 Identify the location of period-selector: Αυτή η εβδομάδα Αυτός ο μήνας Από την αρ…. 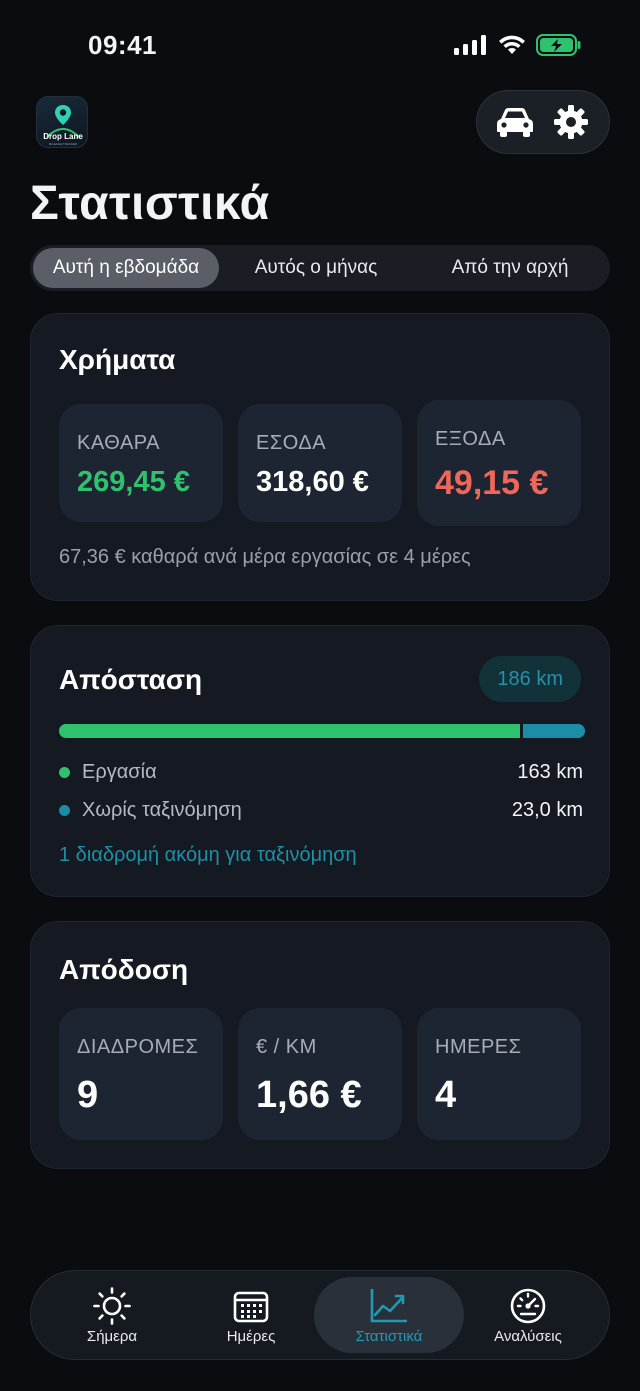
(320, 268).